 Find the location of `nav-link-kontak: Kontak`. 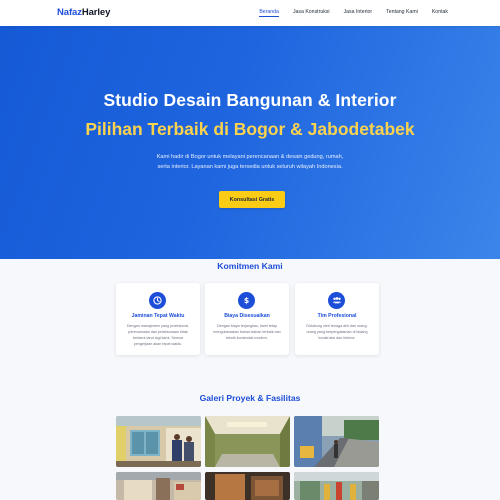

nav-link-kontak: Kontak is located at coordinates (440, 13).